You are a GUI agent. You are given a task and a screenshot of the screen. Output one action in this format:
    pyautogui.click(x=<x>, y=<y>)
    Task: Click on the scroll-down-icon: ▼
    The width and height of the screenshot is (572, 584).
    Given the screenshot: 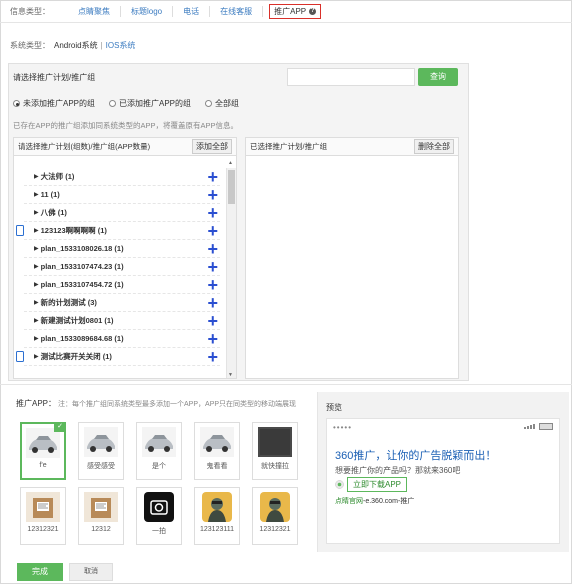 What is the action you would take?
    pyautogui.click(x=230, y=375)
    